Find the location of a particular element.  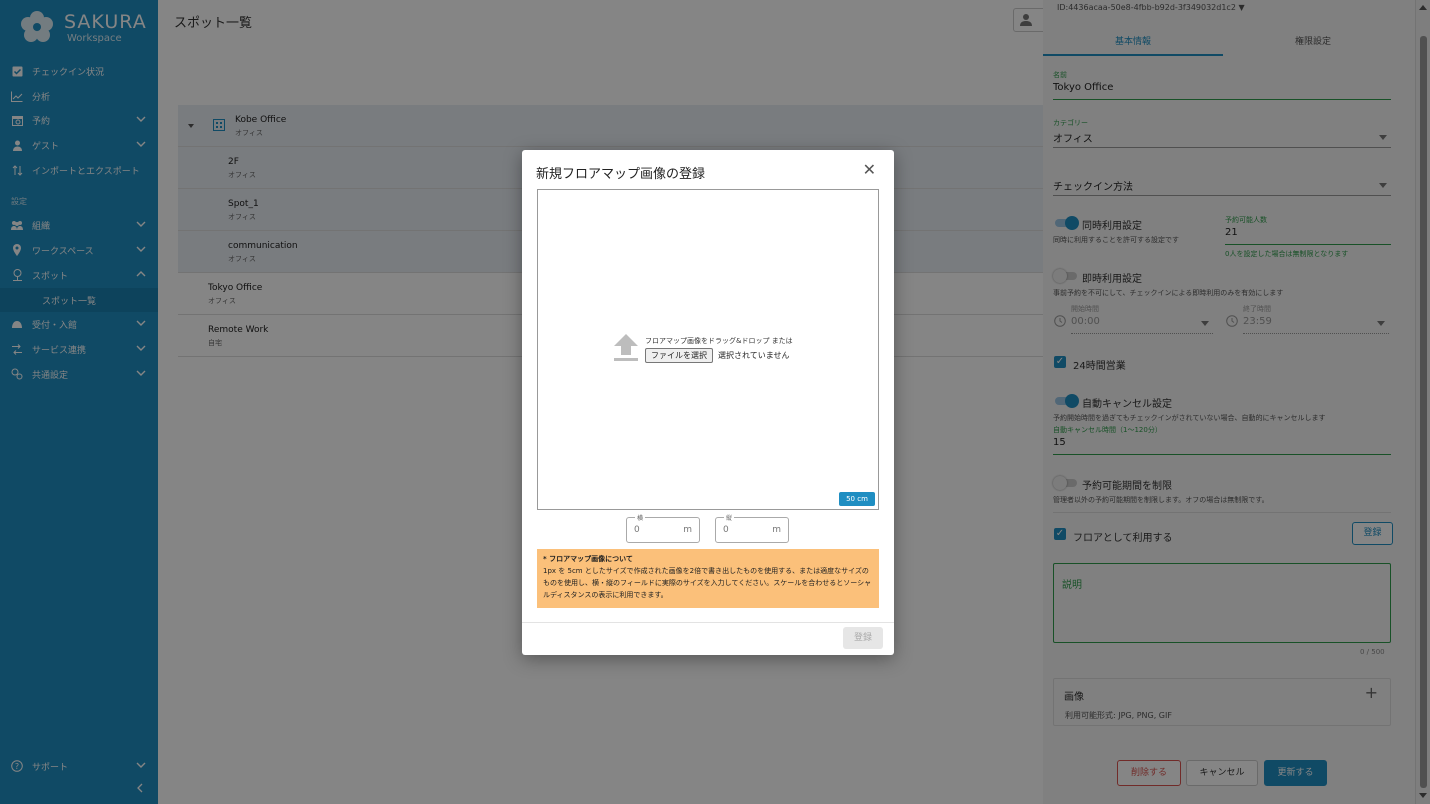

register-button: 登録 is located at coordinates (863, 638).